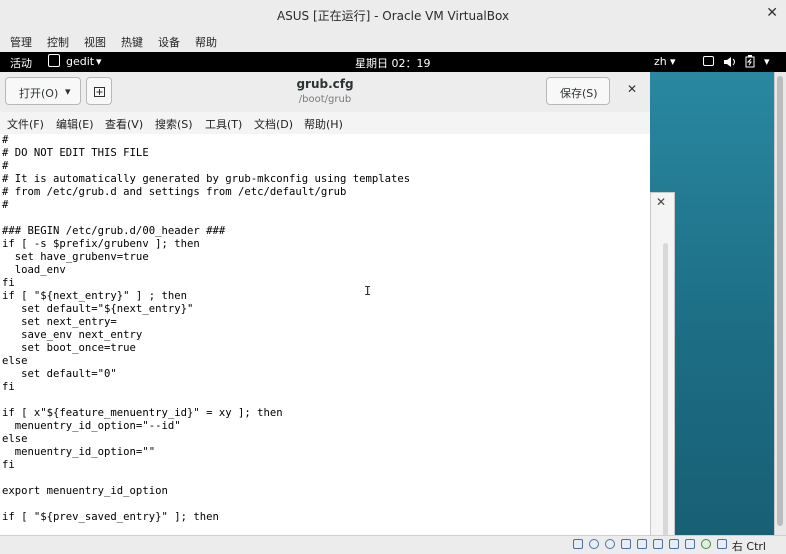 The image size is (786, 554). I want to click on gedit-menu-tools: 工具(T), so click(223, 124).